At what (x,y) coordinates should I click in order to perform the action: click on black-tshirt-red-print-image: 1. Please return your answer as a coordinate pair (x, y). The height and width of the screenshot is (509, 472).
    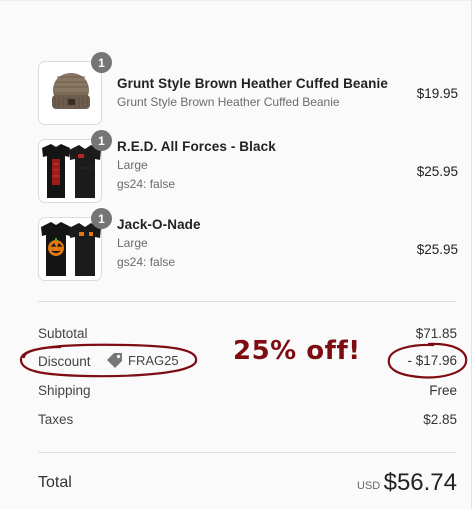
    Looking at the image, I should click on (75, 166).